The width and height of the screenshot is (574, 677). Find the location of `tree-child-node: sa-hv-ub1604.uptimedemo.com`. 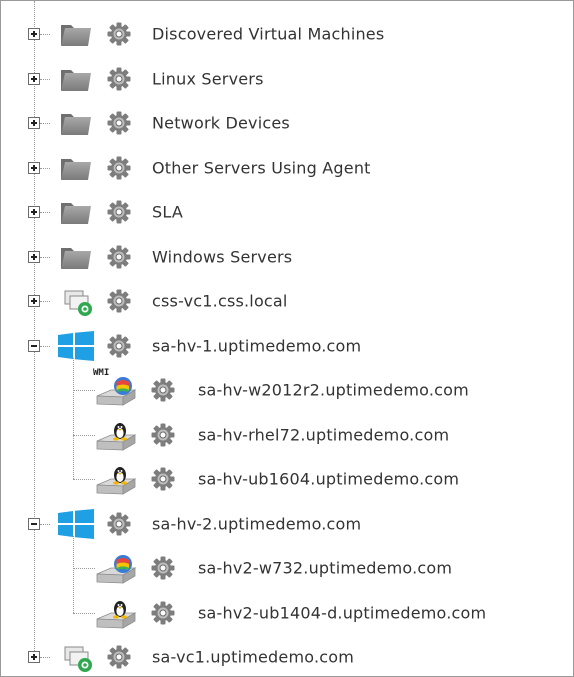

tree-child-node: sa-hv-ub1604.uptimedemo.com is located at coordinates (286, 479).